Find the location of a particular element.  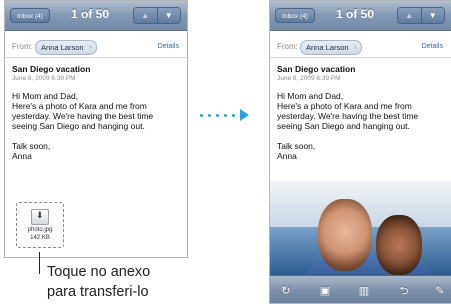

attachment-placeholder: photo.jpg 142 KB is located at coordinates (40, 225).